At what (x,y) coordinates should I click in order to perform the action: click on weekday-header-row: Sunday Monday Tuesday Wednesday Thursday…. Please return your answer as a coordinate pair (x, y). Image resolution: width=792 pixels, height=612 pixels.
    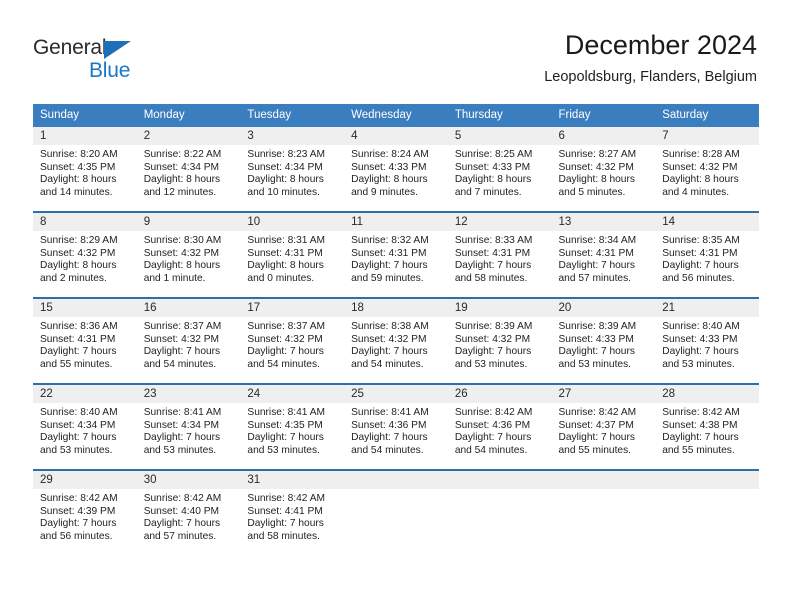
    Looking at the image, I should click on (396, 115).